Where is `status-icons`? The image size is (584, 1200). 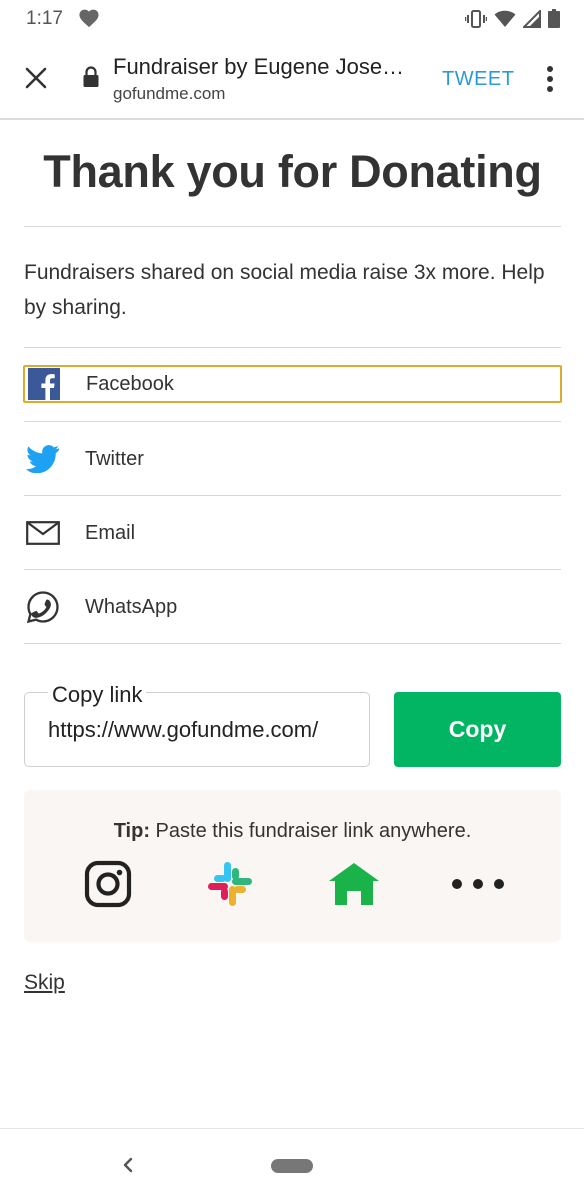 status-icons is located at coordinates (512, 20).